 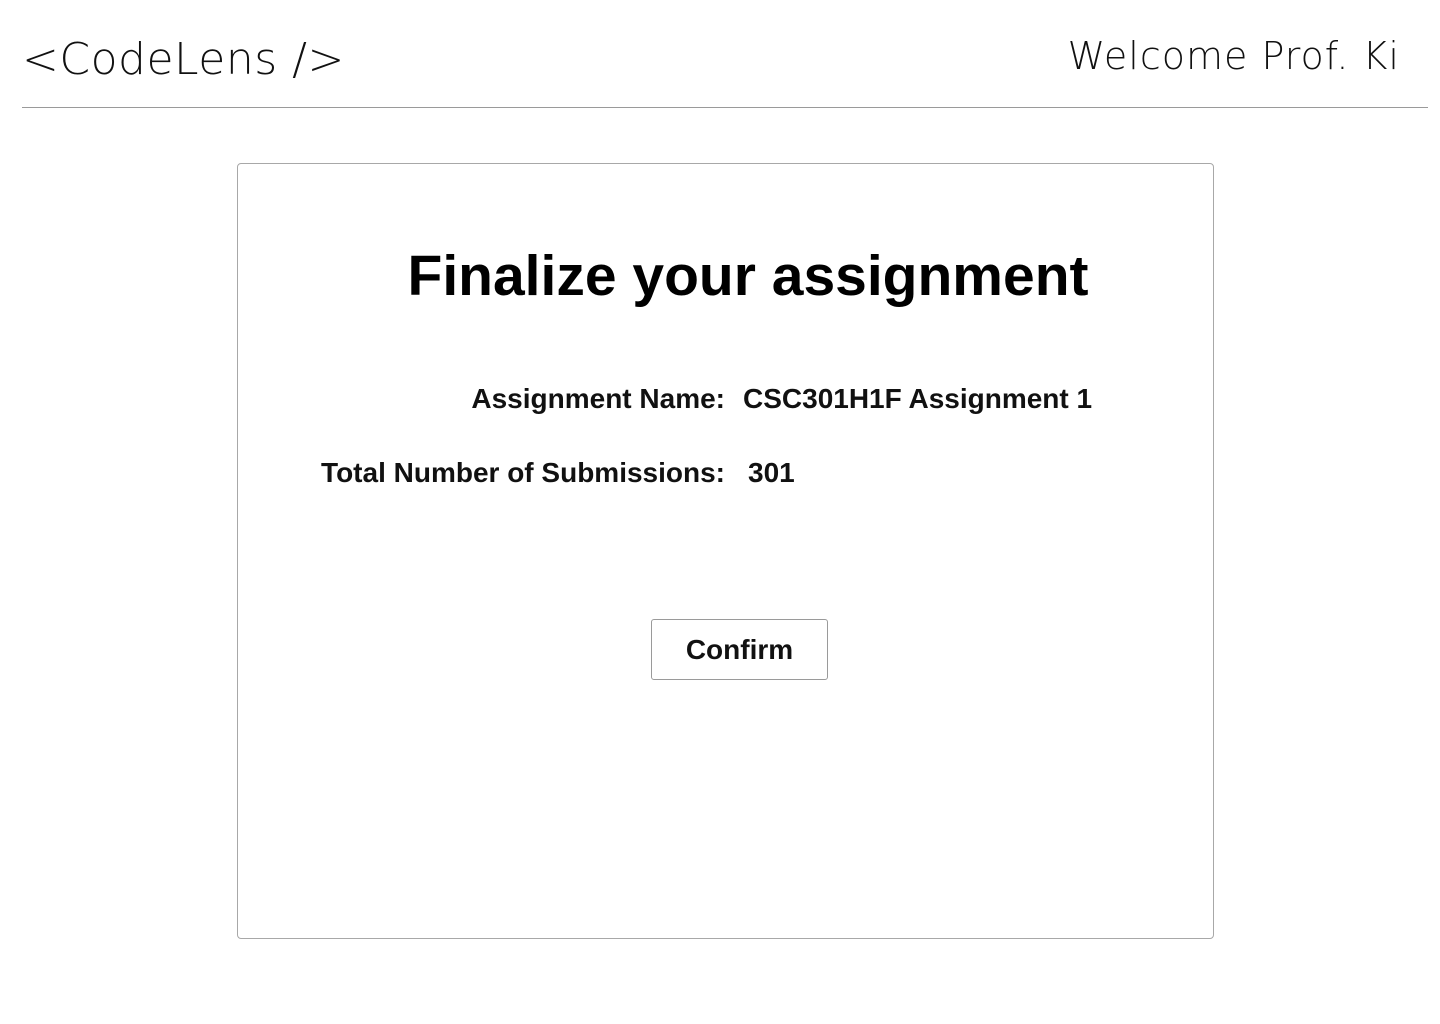 I want to click on app-logo: <CodeLens />, so click(x=183, y=60).